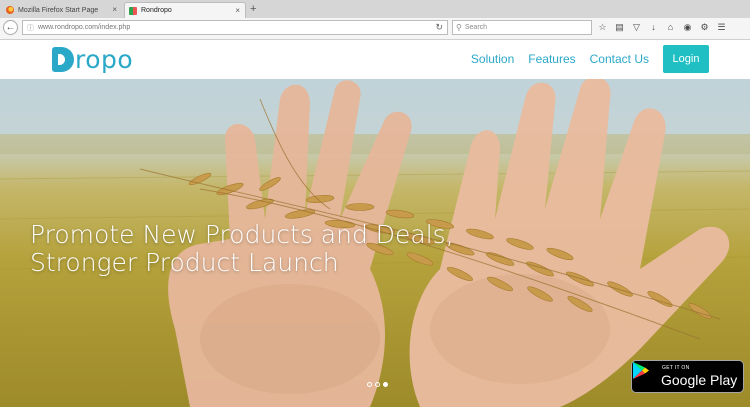  Describe the element at coordinates (385, 384) in the screenshot. I see `carousel-dot-active` at that location.